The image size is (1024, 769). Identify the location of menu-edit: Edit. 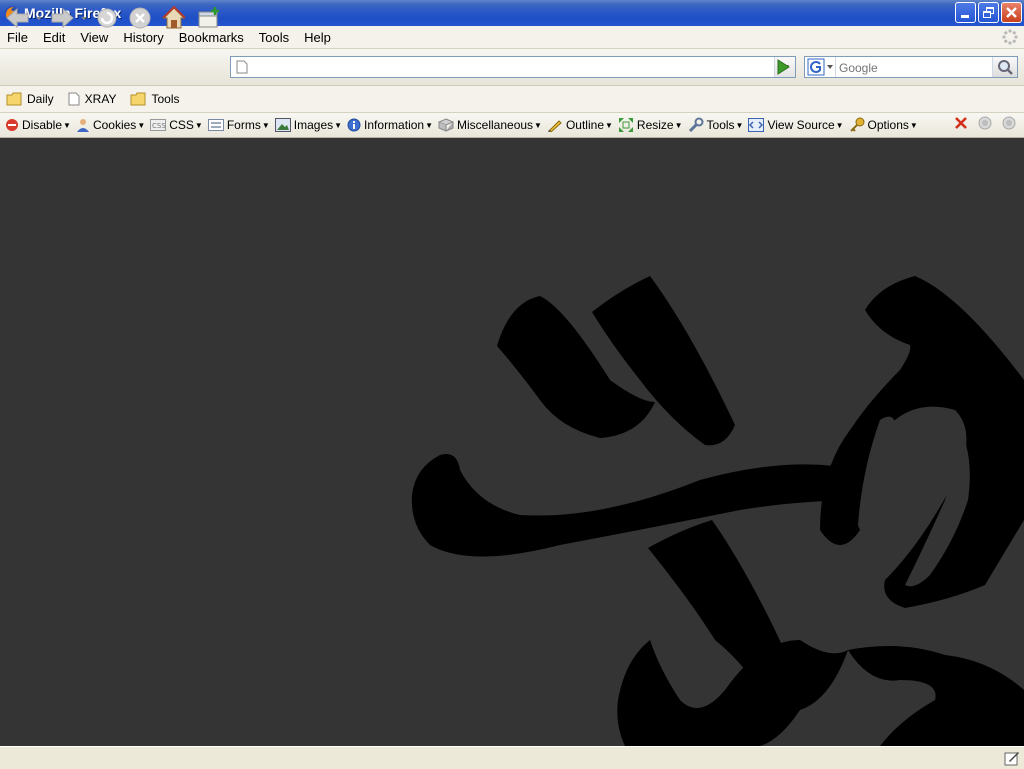
(54, 37).